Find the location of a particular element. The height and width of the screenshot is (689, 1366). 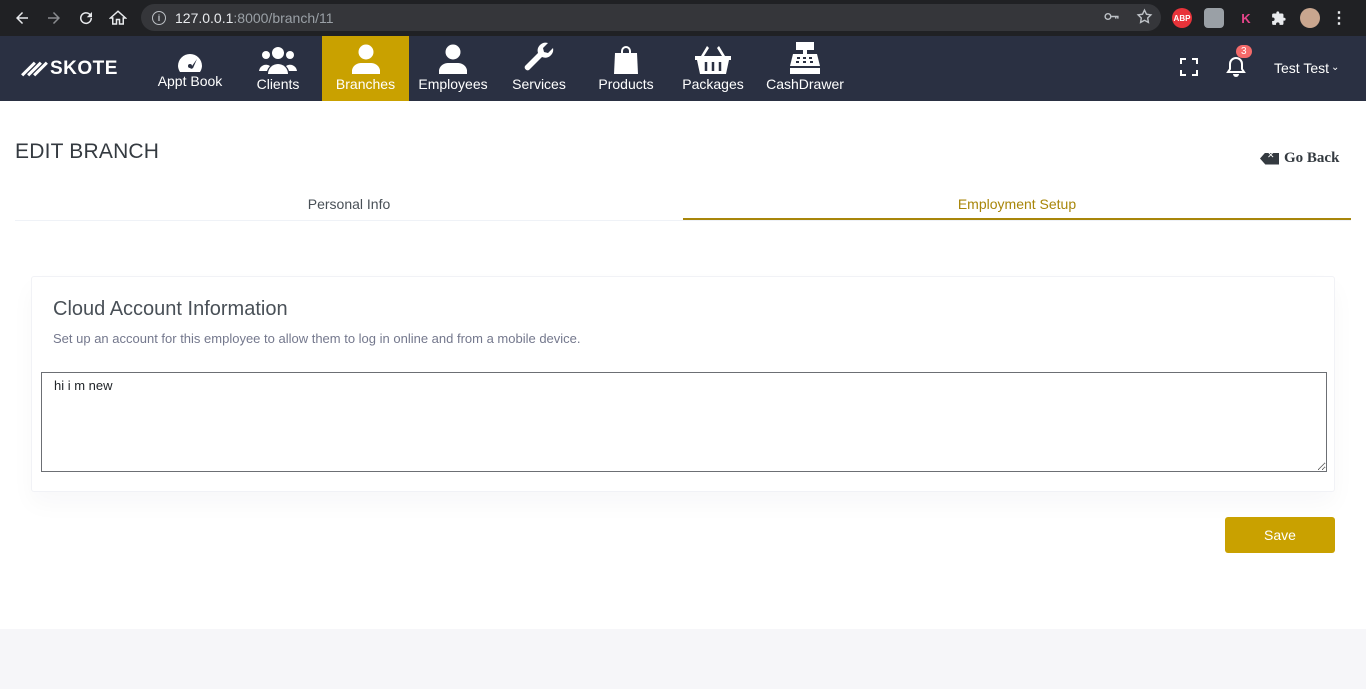

profile-avatar is located at coordinates (1310, 18).